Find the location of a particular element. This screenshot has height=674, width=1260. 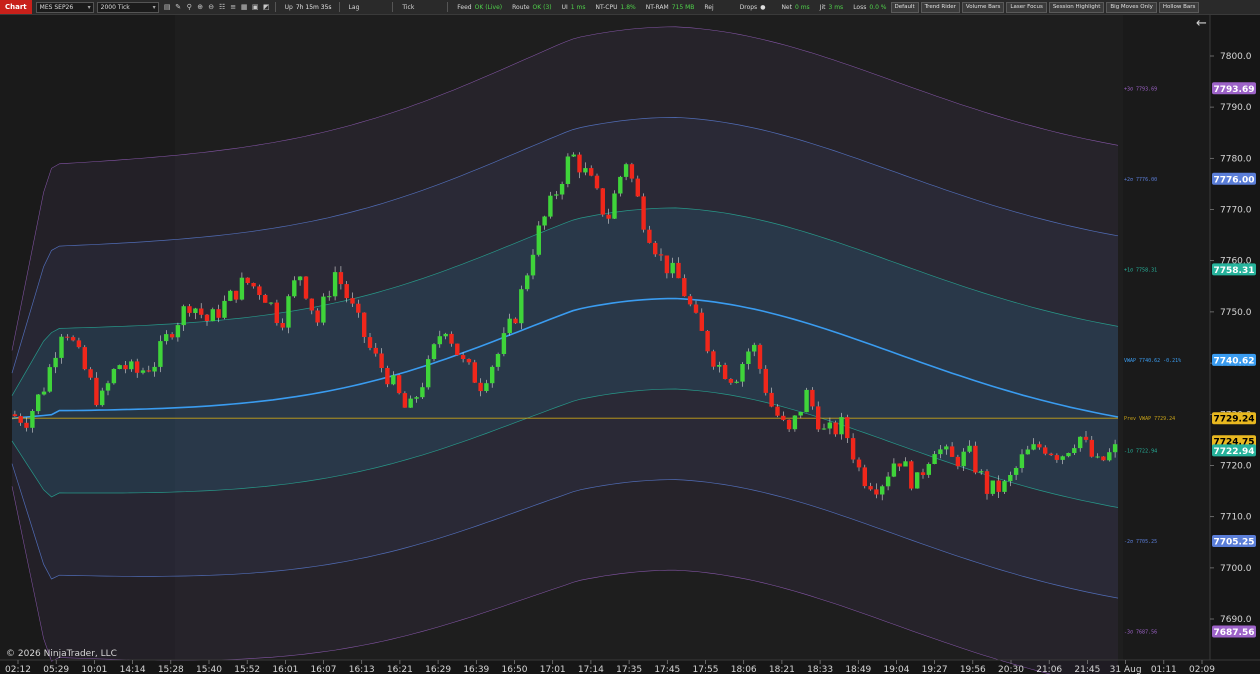

session-shade-right is located at coordinates (1166, 337).